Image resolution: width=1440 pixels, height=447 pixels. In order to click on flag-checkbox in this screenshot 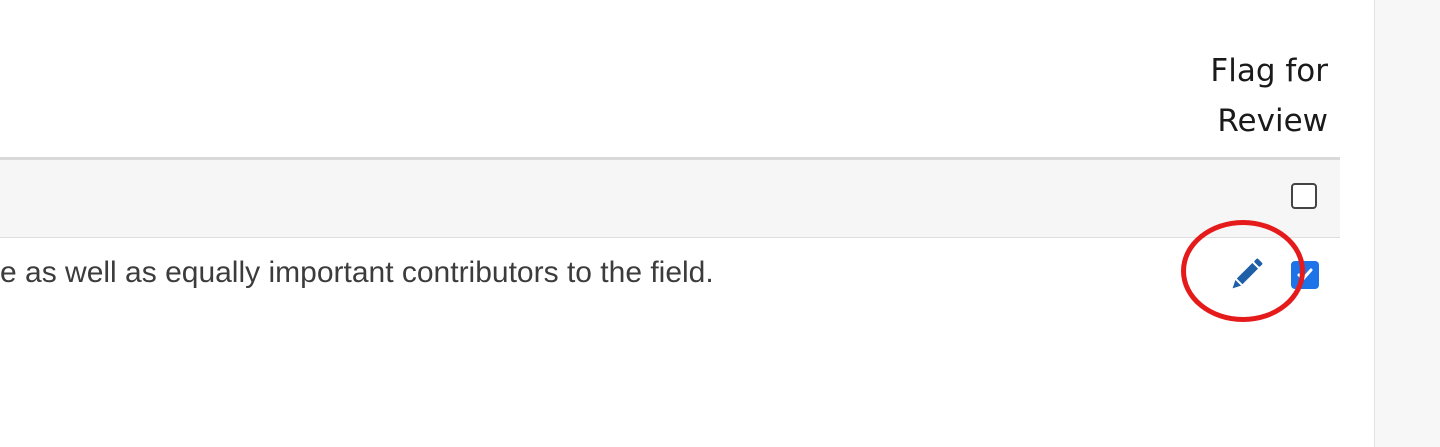, I will do `click(1304, 196)`.